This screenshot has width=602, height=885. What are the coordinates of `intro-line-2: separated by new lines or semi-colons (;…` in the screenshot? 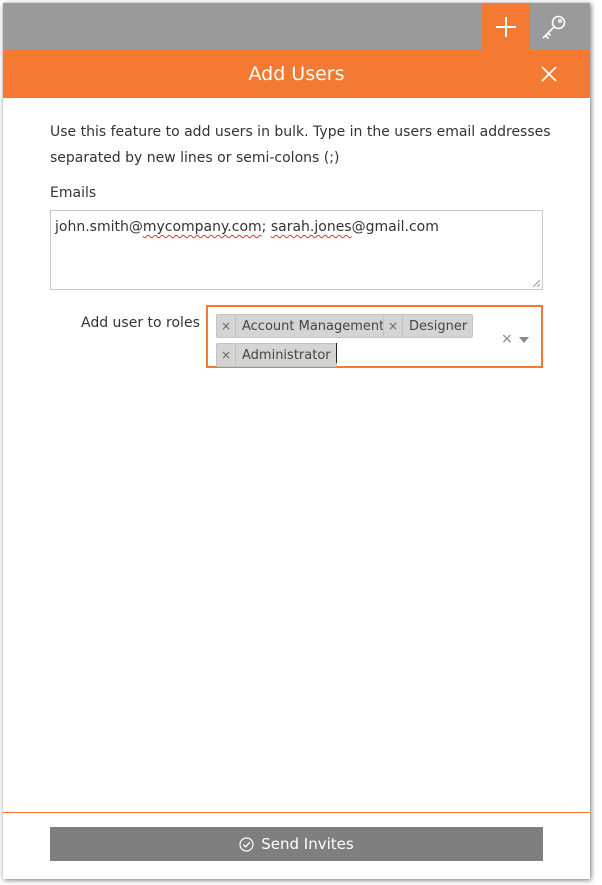 It's located at (195, 158).